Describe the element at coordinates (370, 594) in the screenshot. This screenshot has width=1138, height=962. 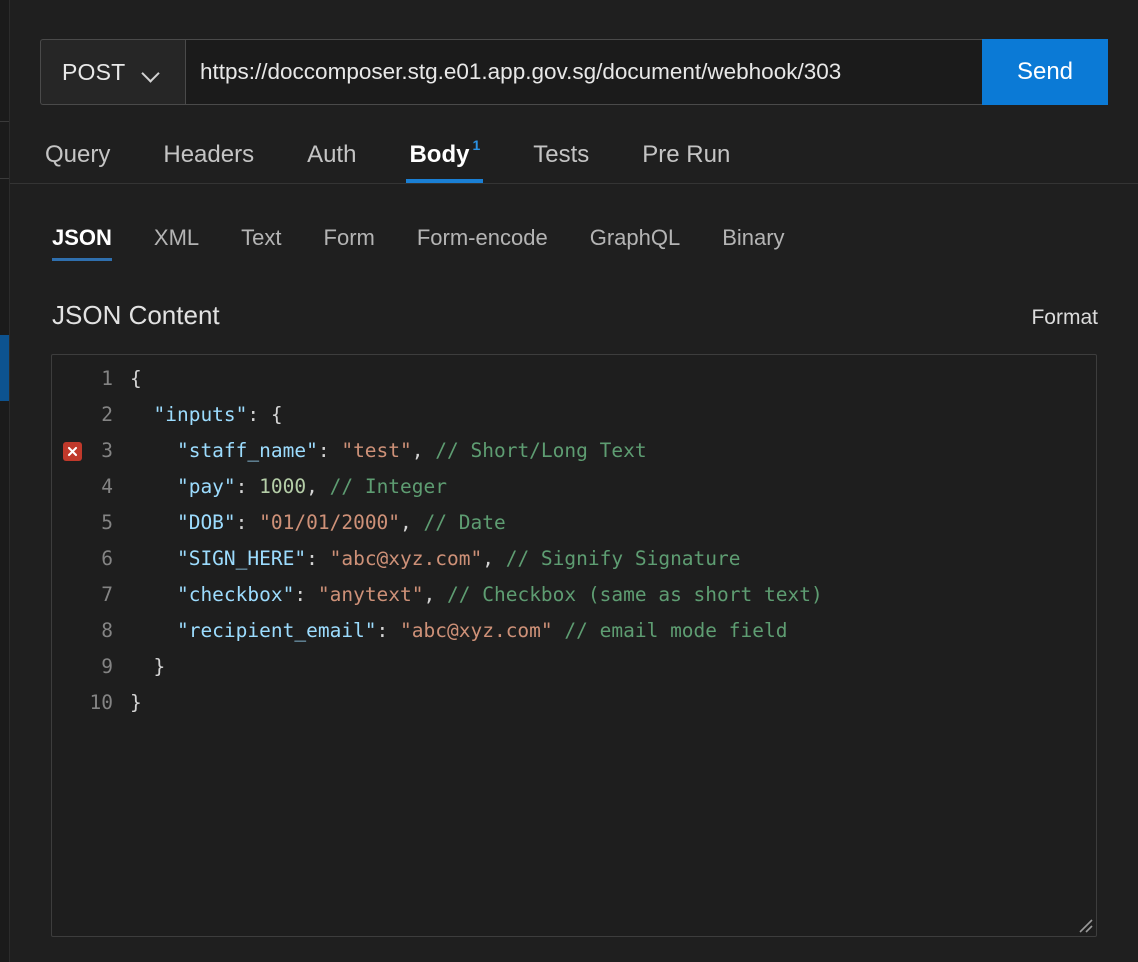
I see `code-token-str: "anytext"` at that location.